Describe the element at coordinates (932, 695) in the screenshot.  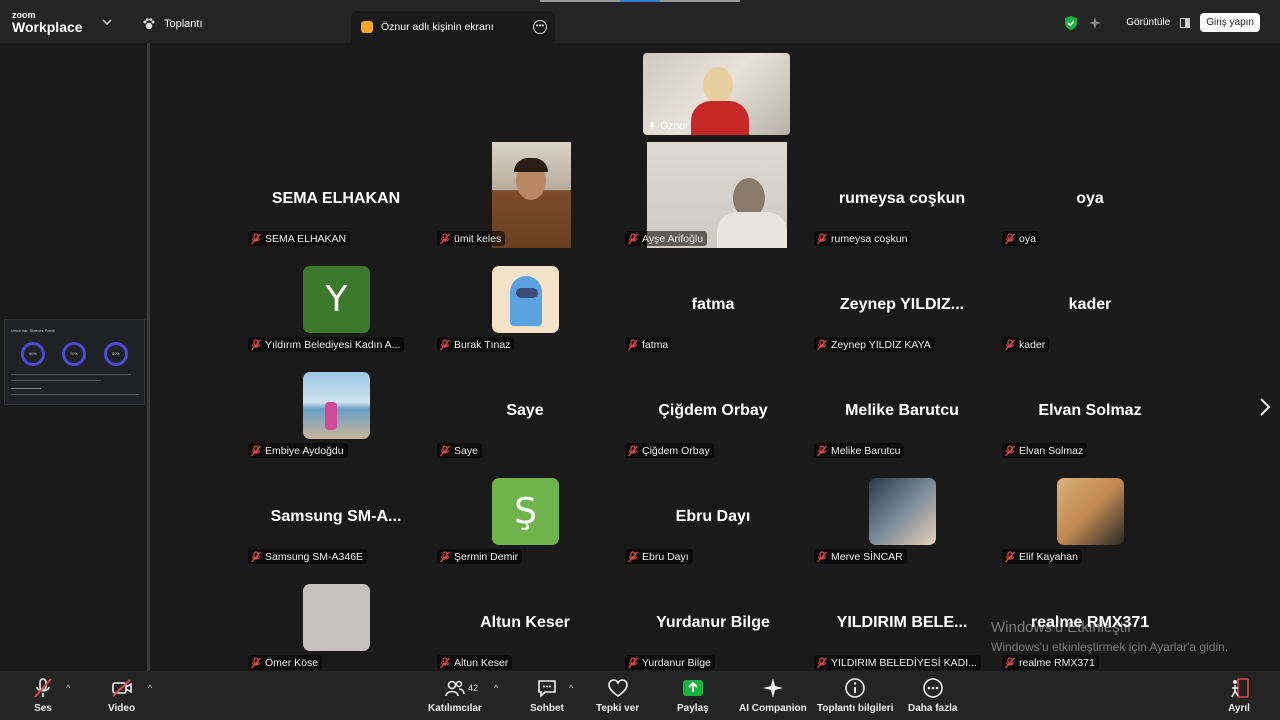
I see `more-button: Daha fazla` at that location.